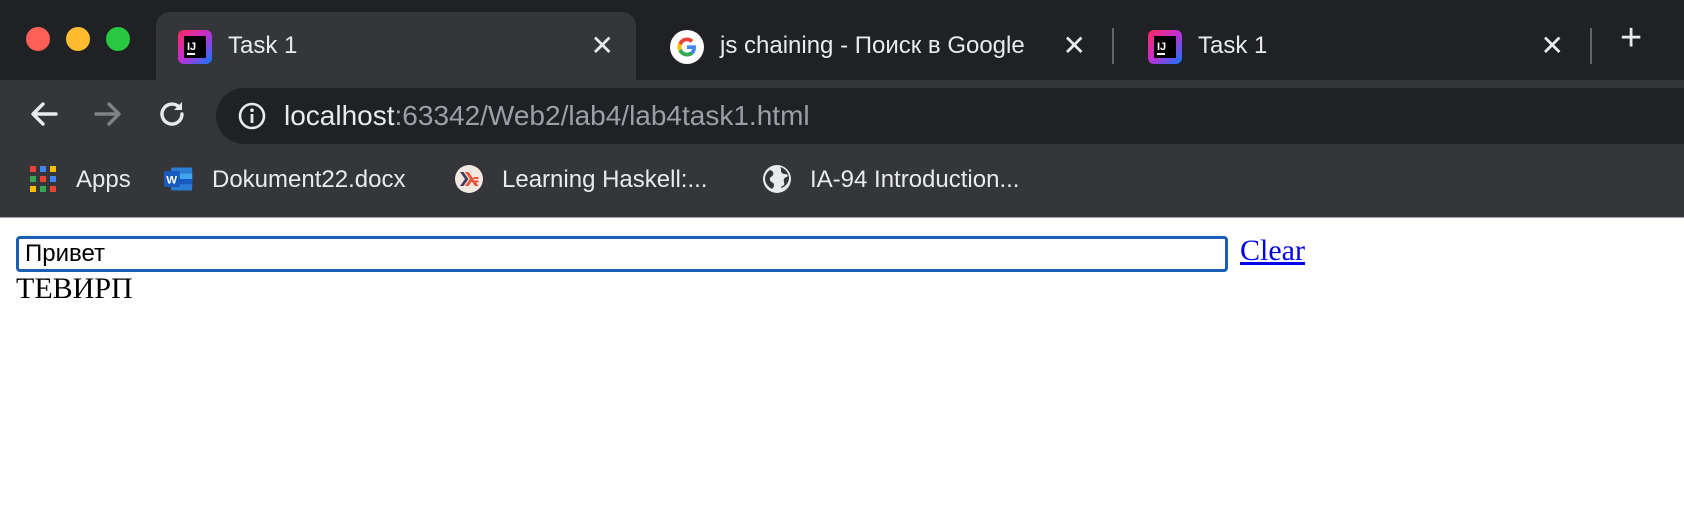 Image resolution: width=1684 pixels, height=512 pixels. Describe the element at coordinates (103, 179) in the screenshot. I see `bookmark-label: Apps` at that location.